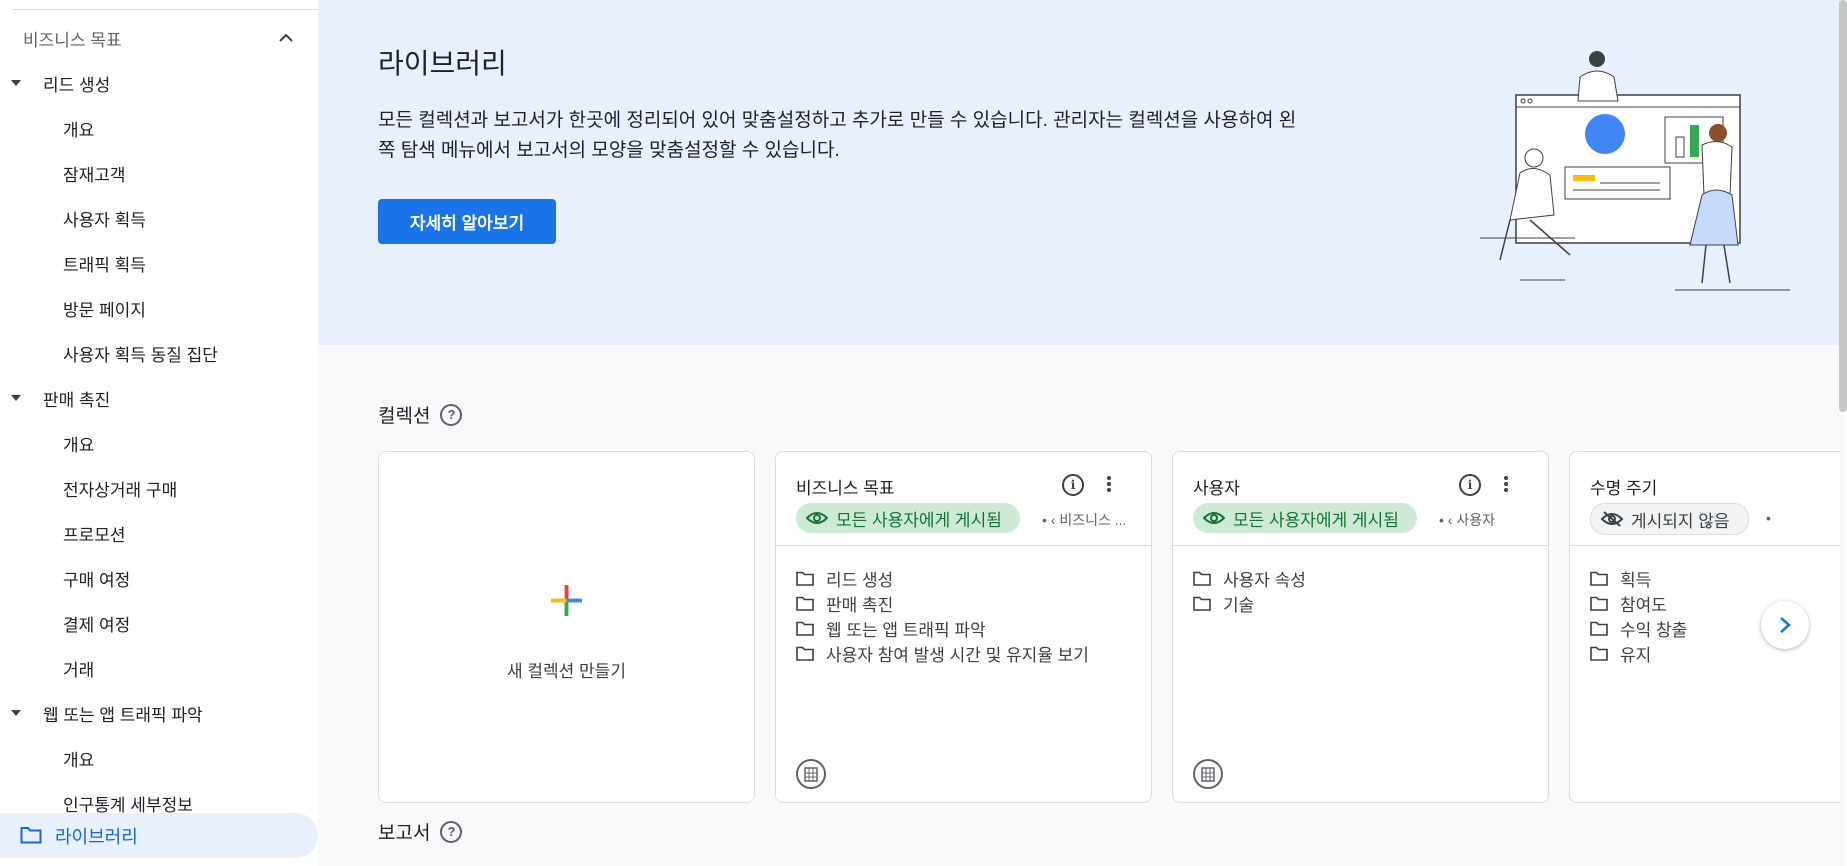 Image resolution: width=1847 pixels, height=866 pixels. What do you see at coordinates (159, 218) in the screenshot?
I see `sidebar-item-user-acquisition: 사용자 획득` at bounding box center [159, 218].